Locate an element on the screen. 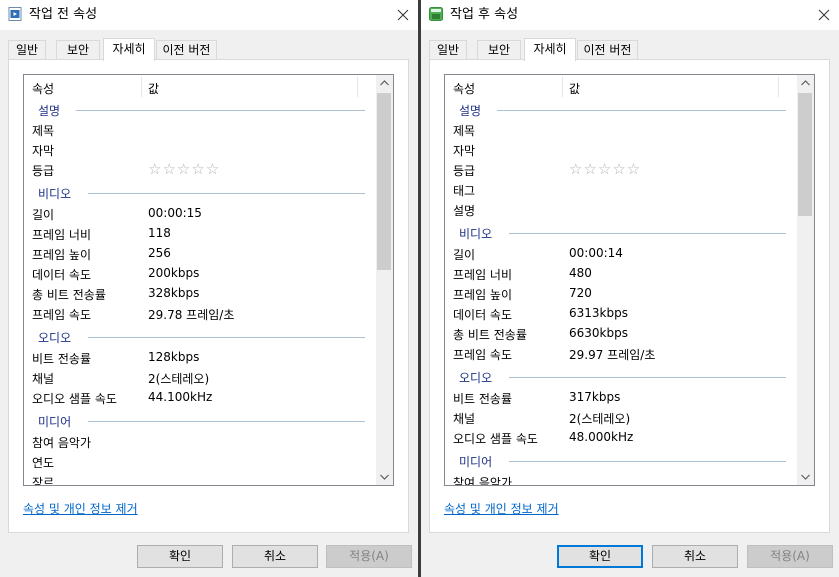 Image resolution: width=839 pixels, height=577 pixels. group-divider is located at coordinates (226, 193).